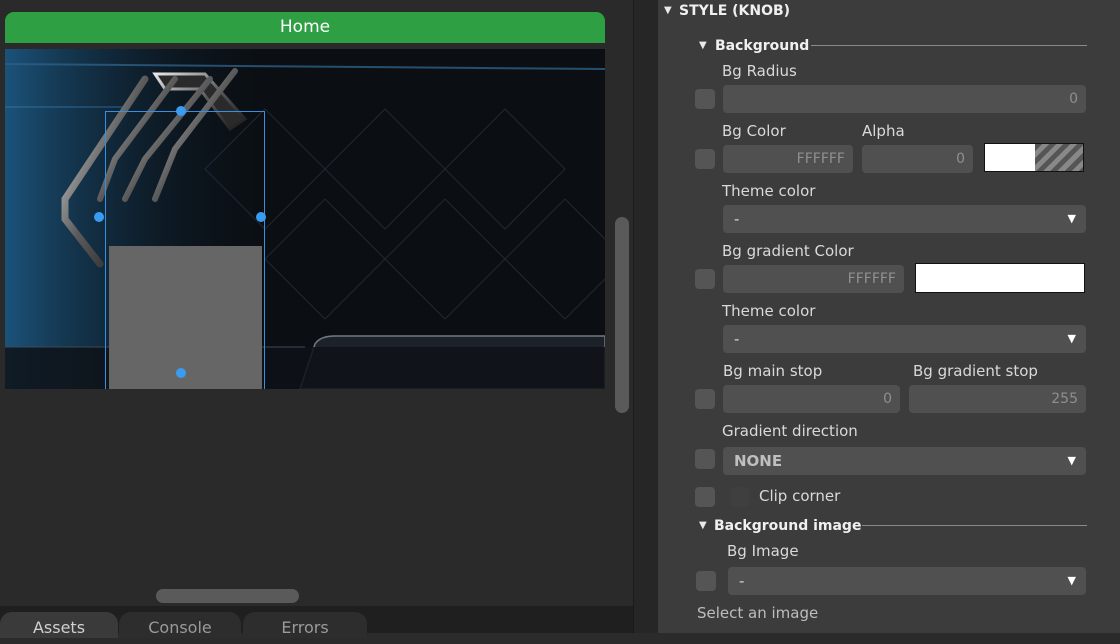 Image resolution: width=1120 pixels, height=644 pixels. What do you see at coordinates (800, 496) in the screenshot?
I see `clip-corner-label: Clip corner` at bounding box center [800, 496].